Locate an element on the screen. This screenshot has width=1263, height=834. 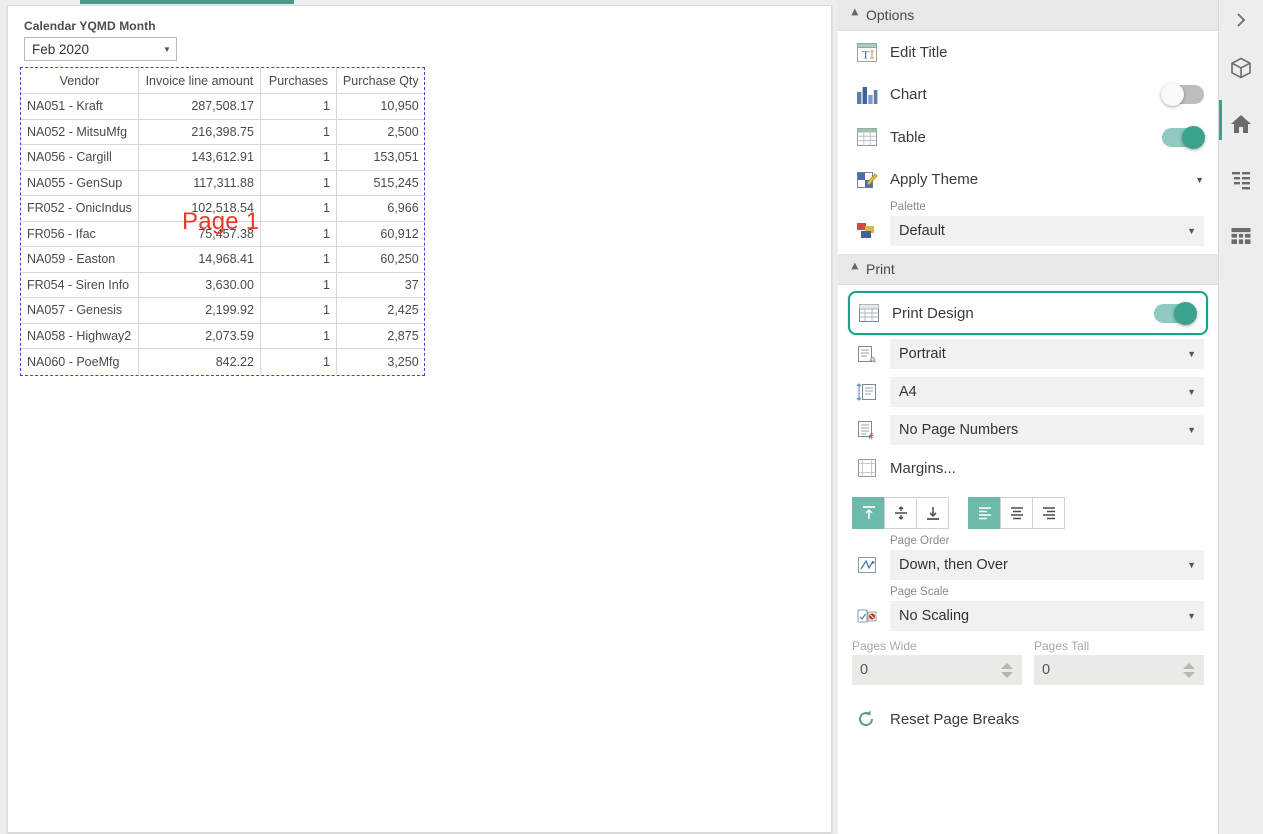
pages-tall-value: 0 is located at coordinates (1046, 670).